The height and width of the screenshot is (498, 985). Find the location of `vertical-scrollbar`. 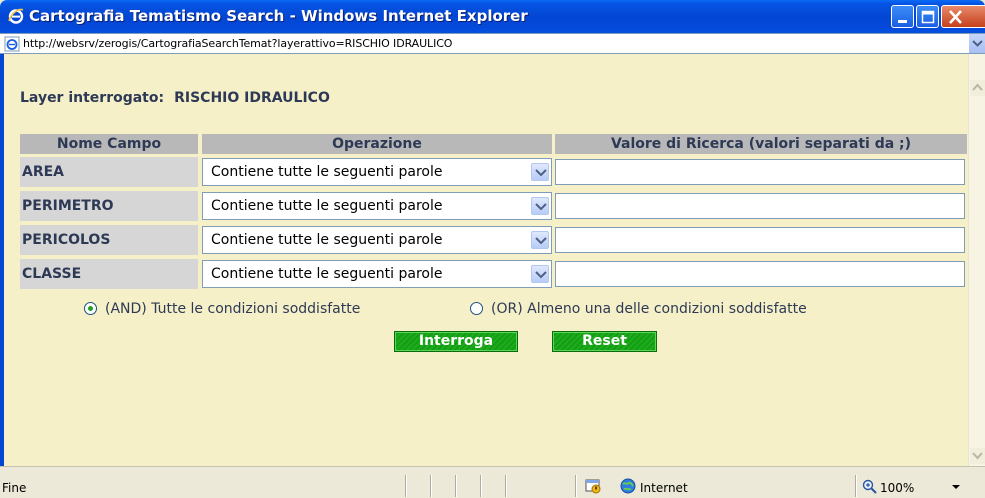

vertical-scrollbar is located at coordinates (976, 260).